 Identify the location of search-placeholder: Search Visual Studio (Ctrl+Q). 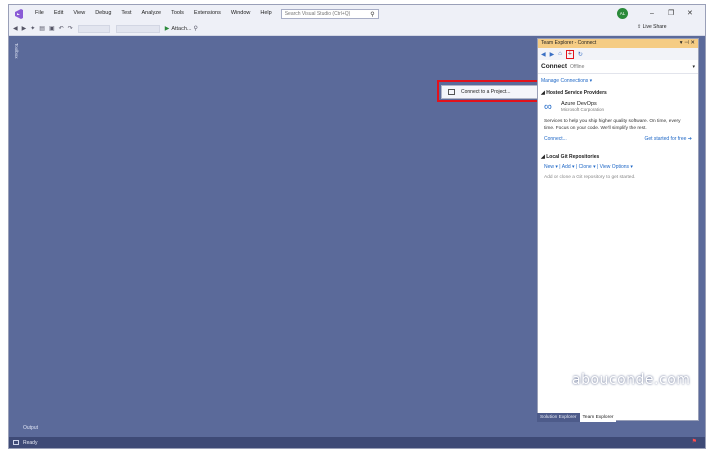
(317, 13).